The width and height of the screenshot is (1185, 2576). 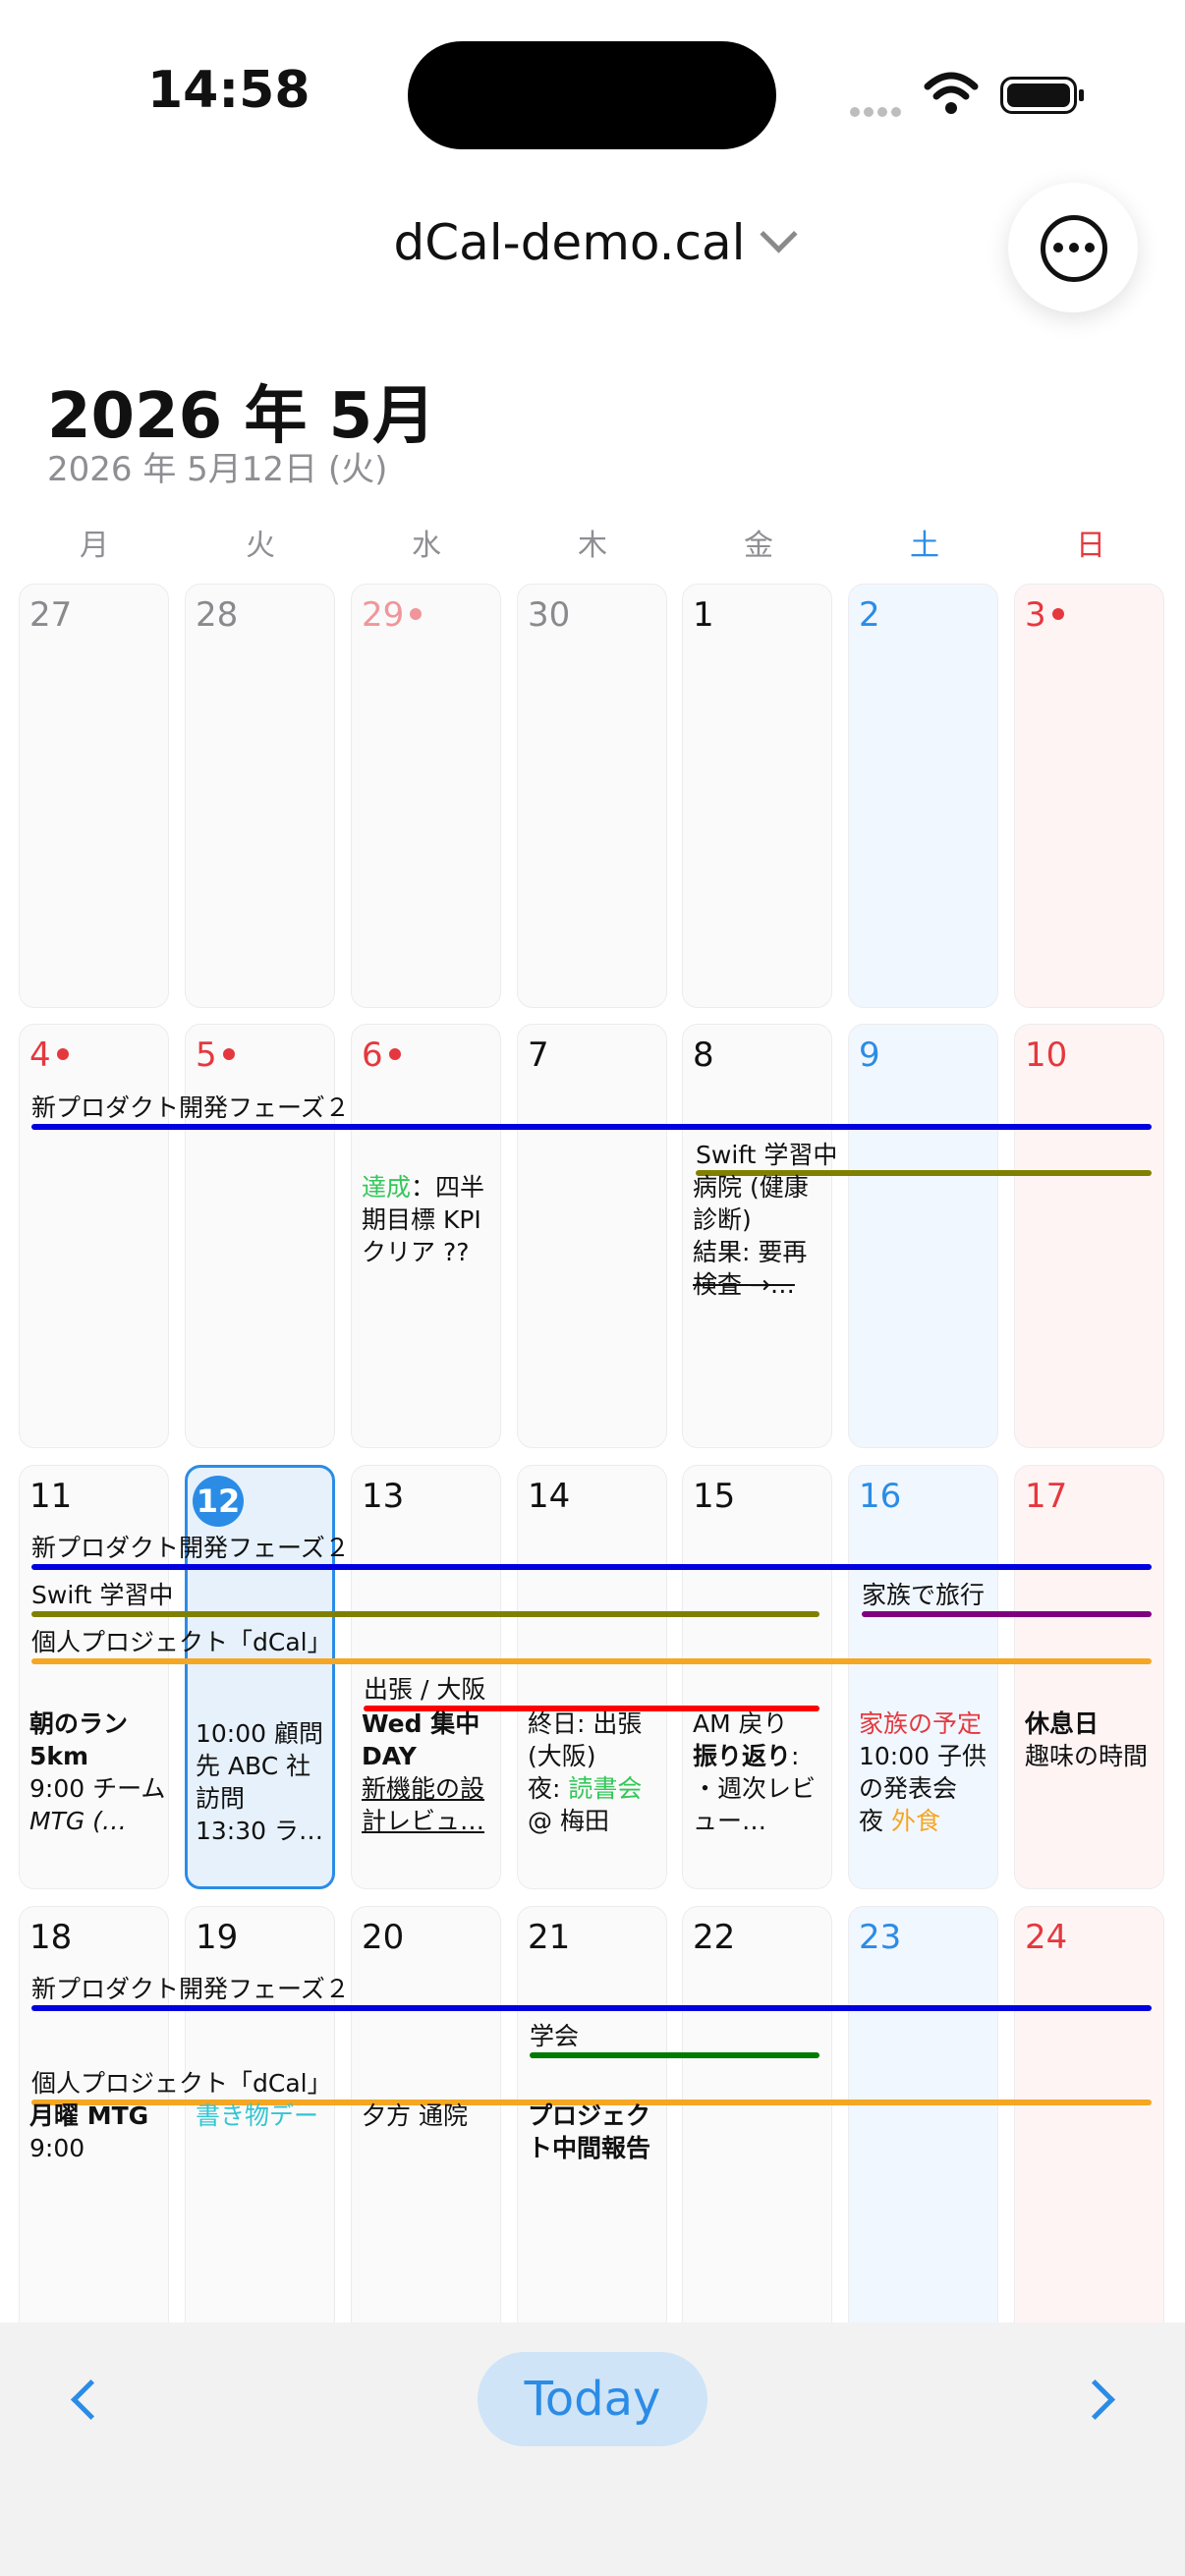 What do you see at coordinates (431, 2116) in the screenshot?
I see `event-text: 夕方 通院` at bounding box center [431, 2116].